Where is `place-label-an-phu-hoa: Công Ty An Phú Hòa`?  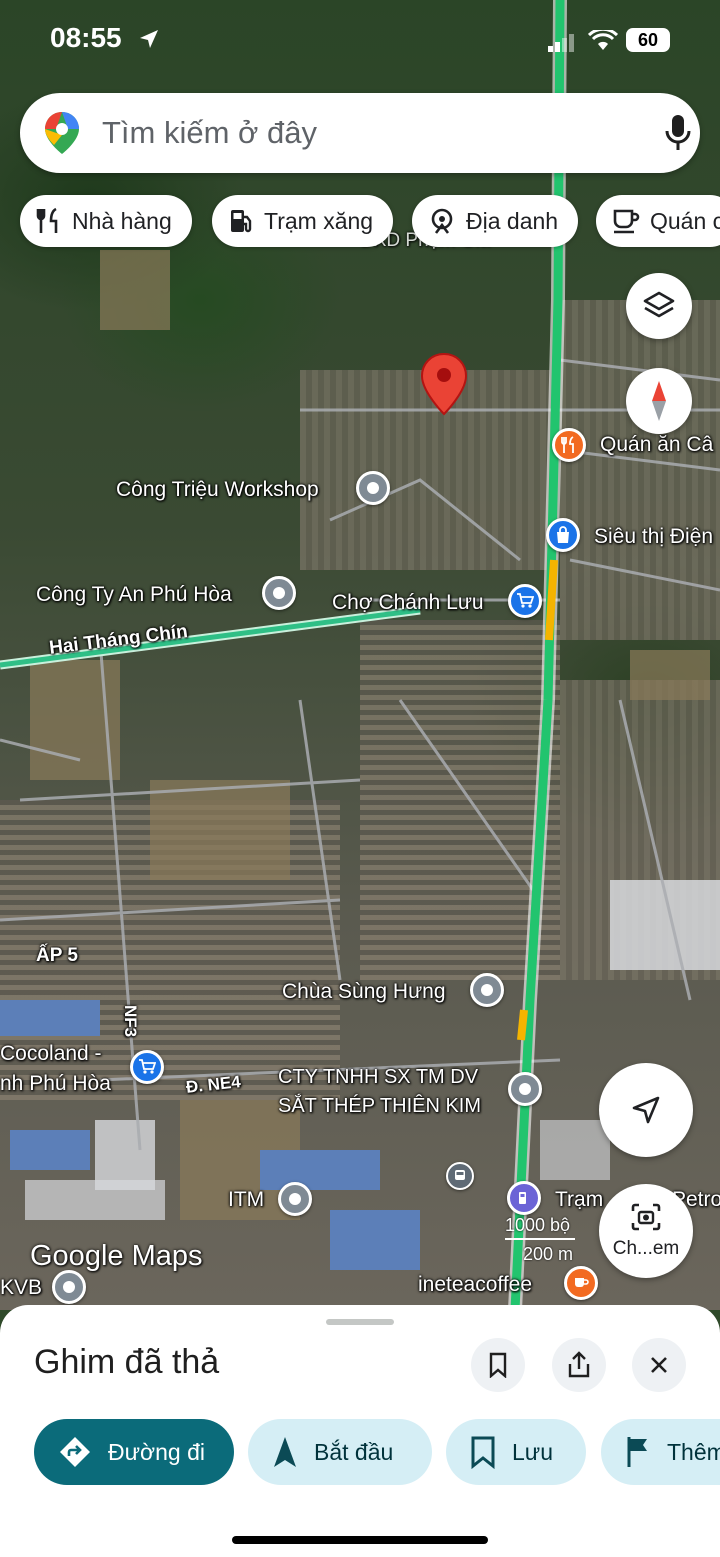 place-label-an-phu-hoa: Công Ty An Phú Hòa is located at coordinates (134, 595).